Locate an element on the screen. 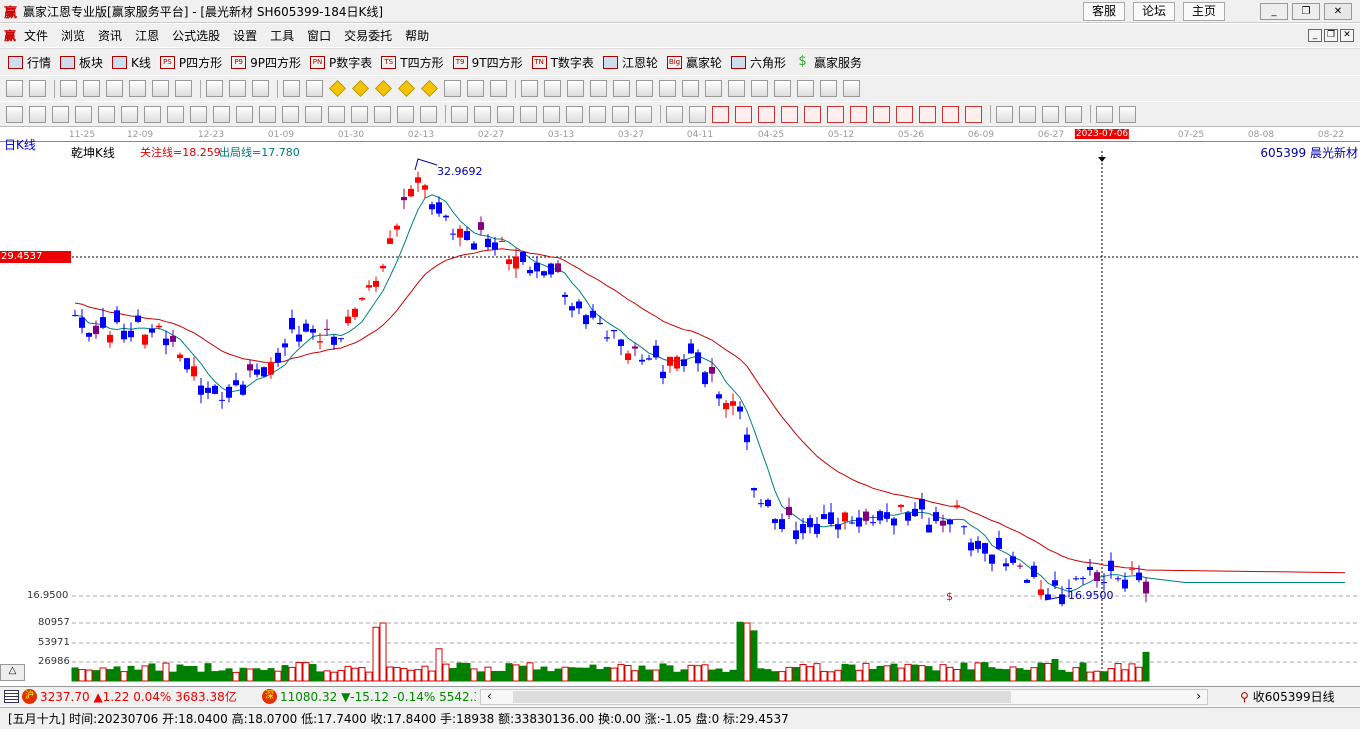  menu-trade: 交易委托 is located at coordinates (368, 35).